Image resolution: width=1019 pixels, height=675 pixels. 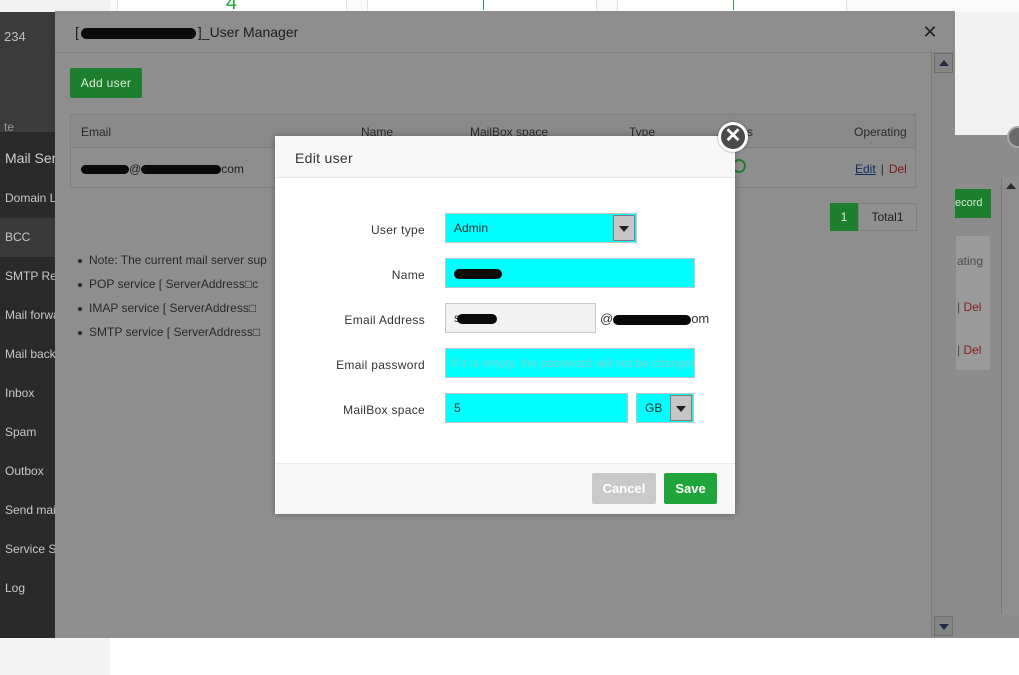 I want to click on add-user-button: Add user, so click(x=106, y=83).